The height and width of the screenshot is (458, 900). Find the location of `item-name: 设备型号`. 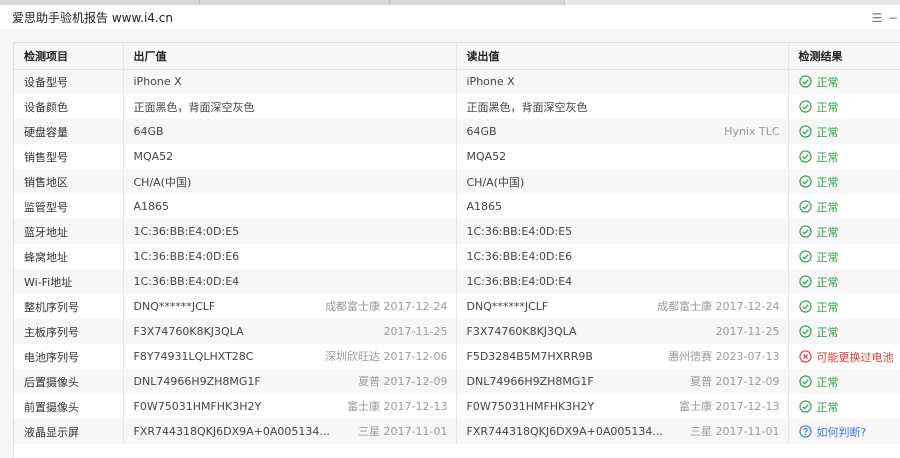

item-name: 设备型号 is located at coordinates (69, 81).